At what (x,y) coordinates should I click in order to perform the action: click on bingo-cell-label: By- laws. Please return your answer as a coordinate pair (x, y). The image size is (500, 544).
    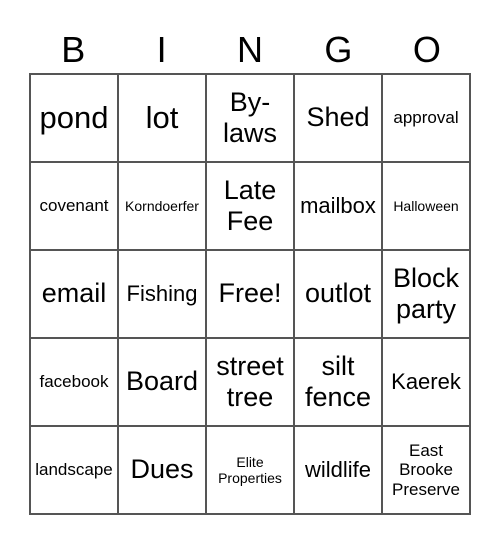
    Looking at the image, I should click on (249, 117).